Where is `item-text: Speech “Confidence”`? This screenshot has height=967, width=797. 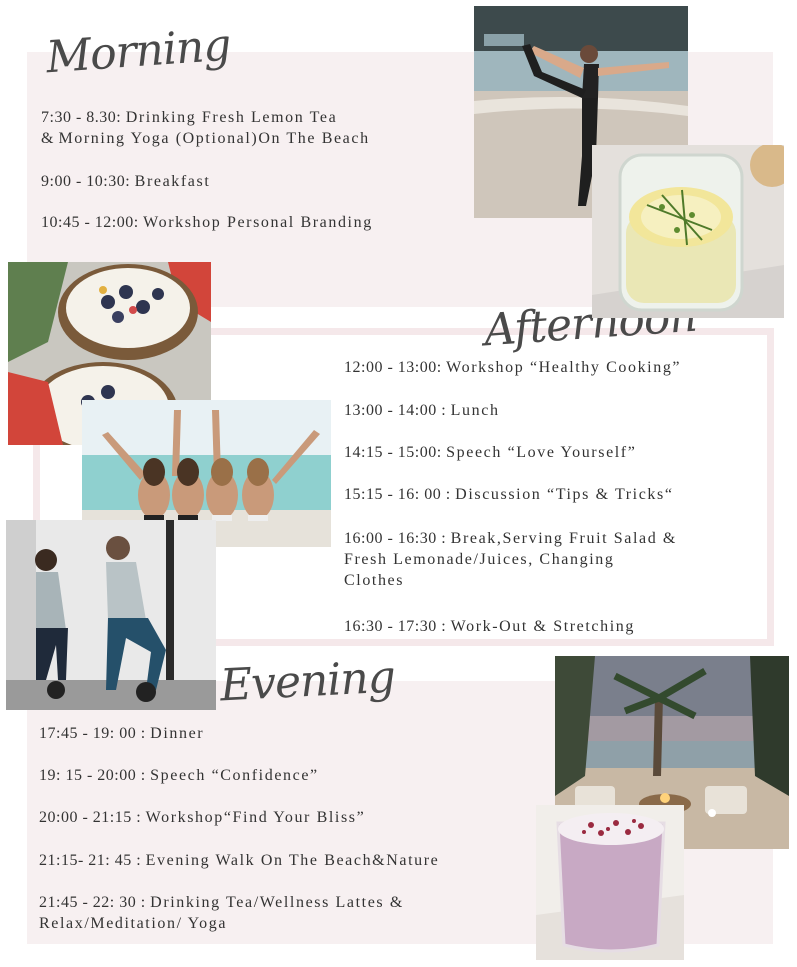
item-text: Speech “Confidence” is located at coordinates (234, 775).